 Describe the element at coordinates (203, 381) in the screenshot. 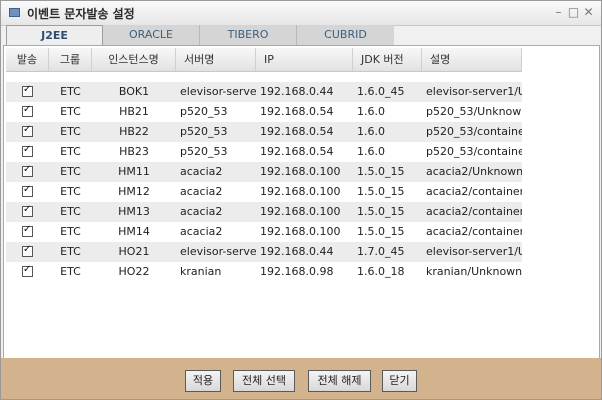

I see `apply-button: 적용` at that location.